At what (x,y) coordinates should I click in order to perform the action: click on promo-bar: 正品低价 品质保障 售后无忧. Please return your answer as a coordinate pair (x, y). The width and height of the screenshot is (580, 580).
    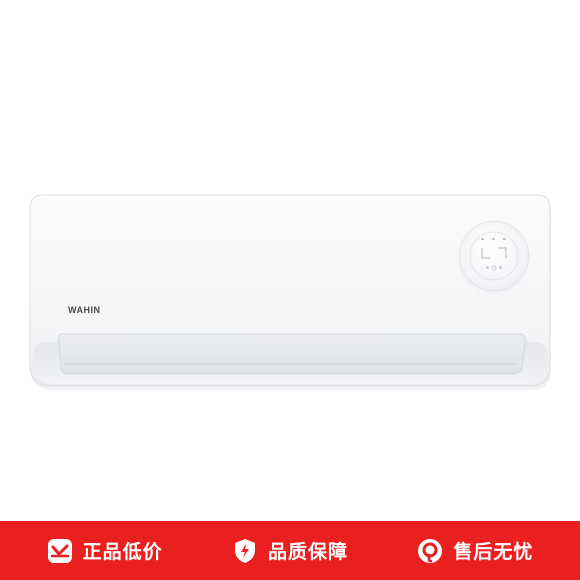
    Looking at the image, I should click on (290, 550).